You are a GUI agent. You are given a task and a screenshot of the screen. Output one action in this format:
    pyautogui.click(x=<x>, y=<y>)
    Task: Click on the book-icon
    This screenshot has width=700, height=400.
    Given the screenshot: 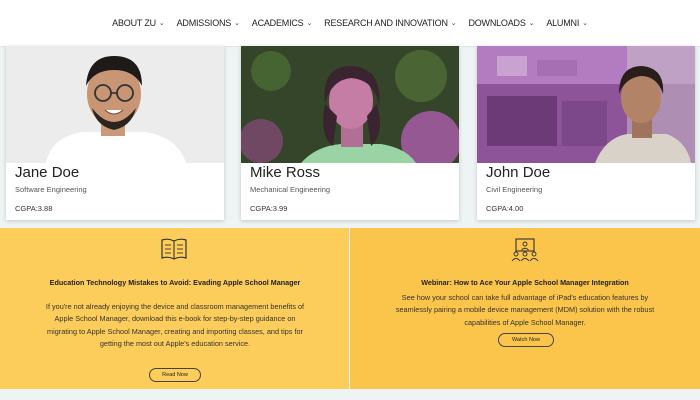 What is the action you would take?
    pyautogui.click(x=174, y=251)
    